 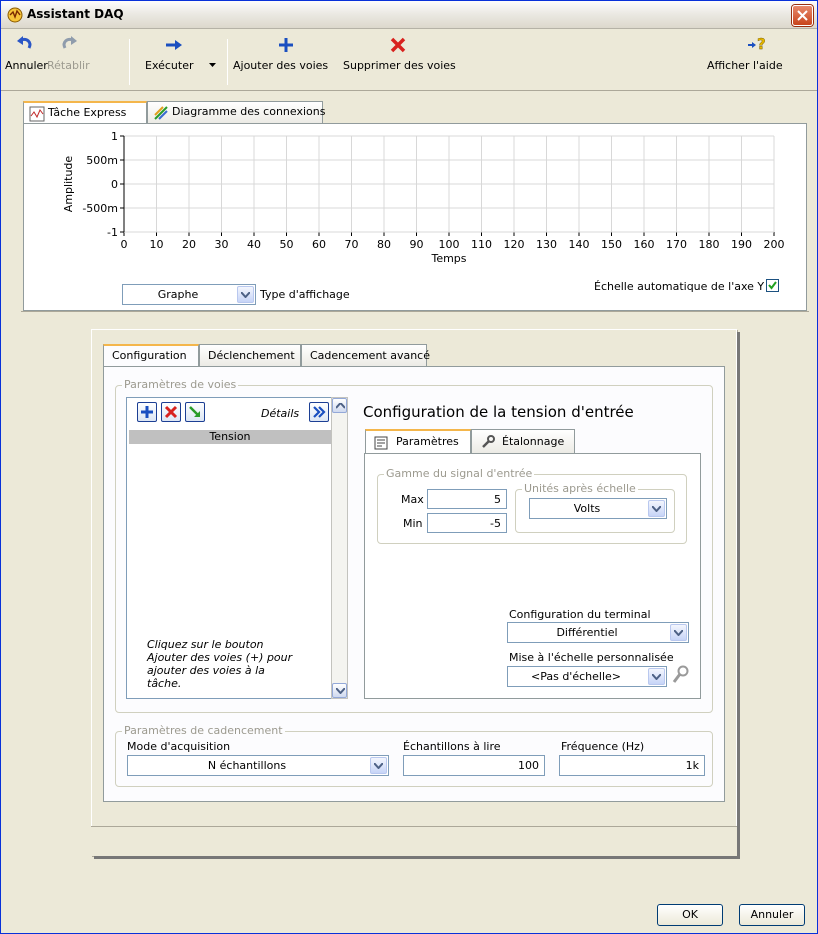 What do you see at coordinates (174, 45) in the screenshot?
I see `run-arrow-icon` at bounding box center [174, 45].